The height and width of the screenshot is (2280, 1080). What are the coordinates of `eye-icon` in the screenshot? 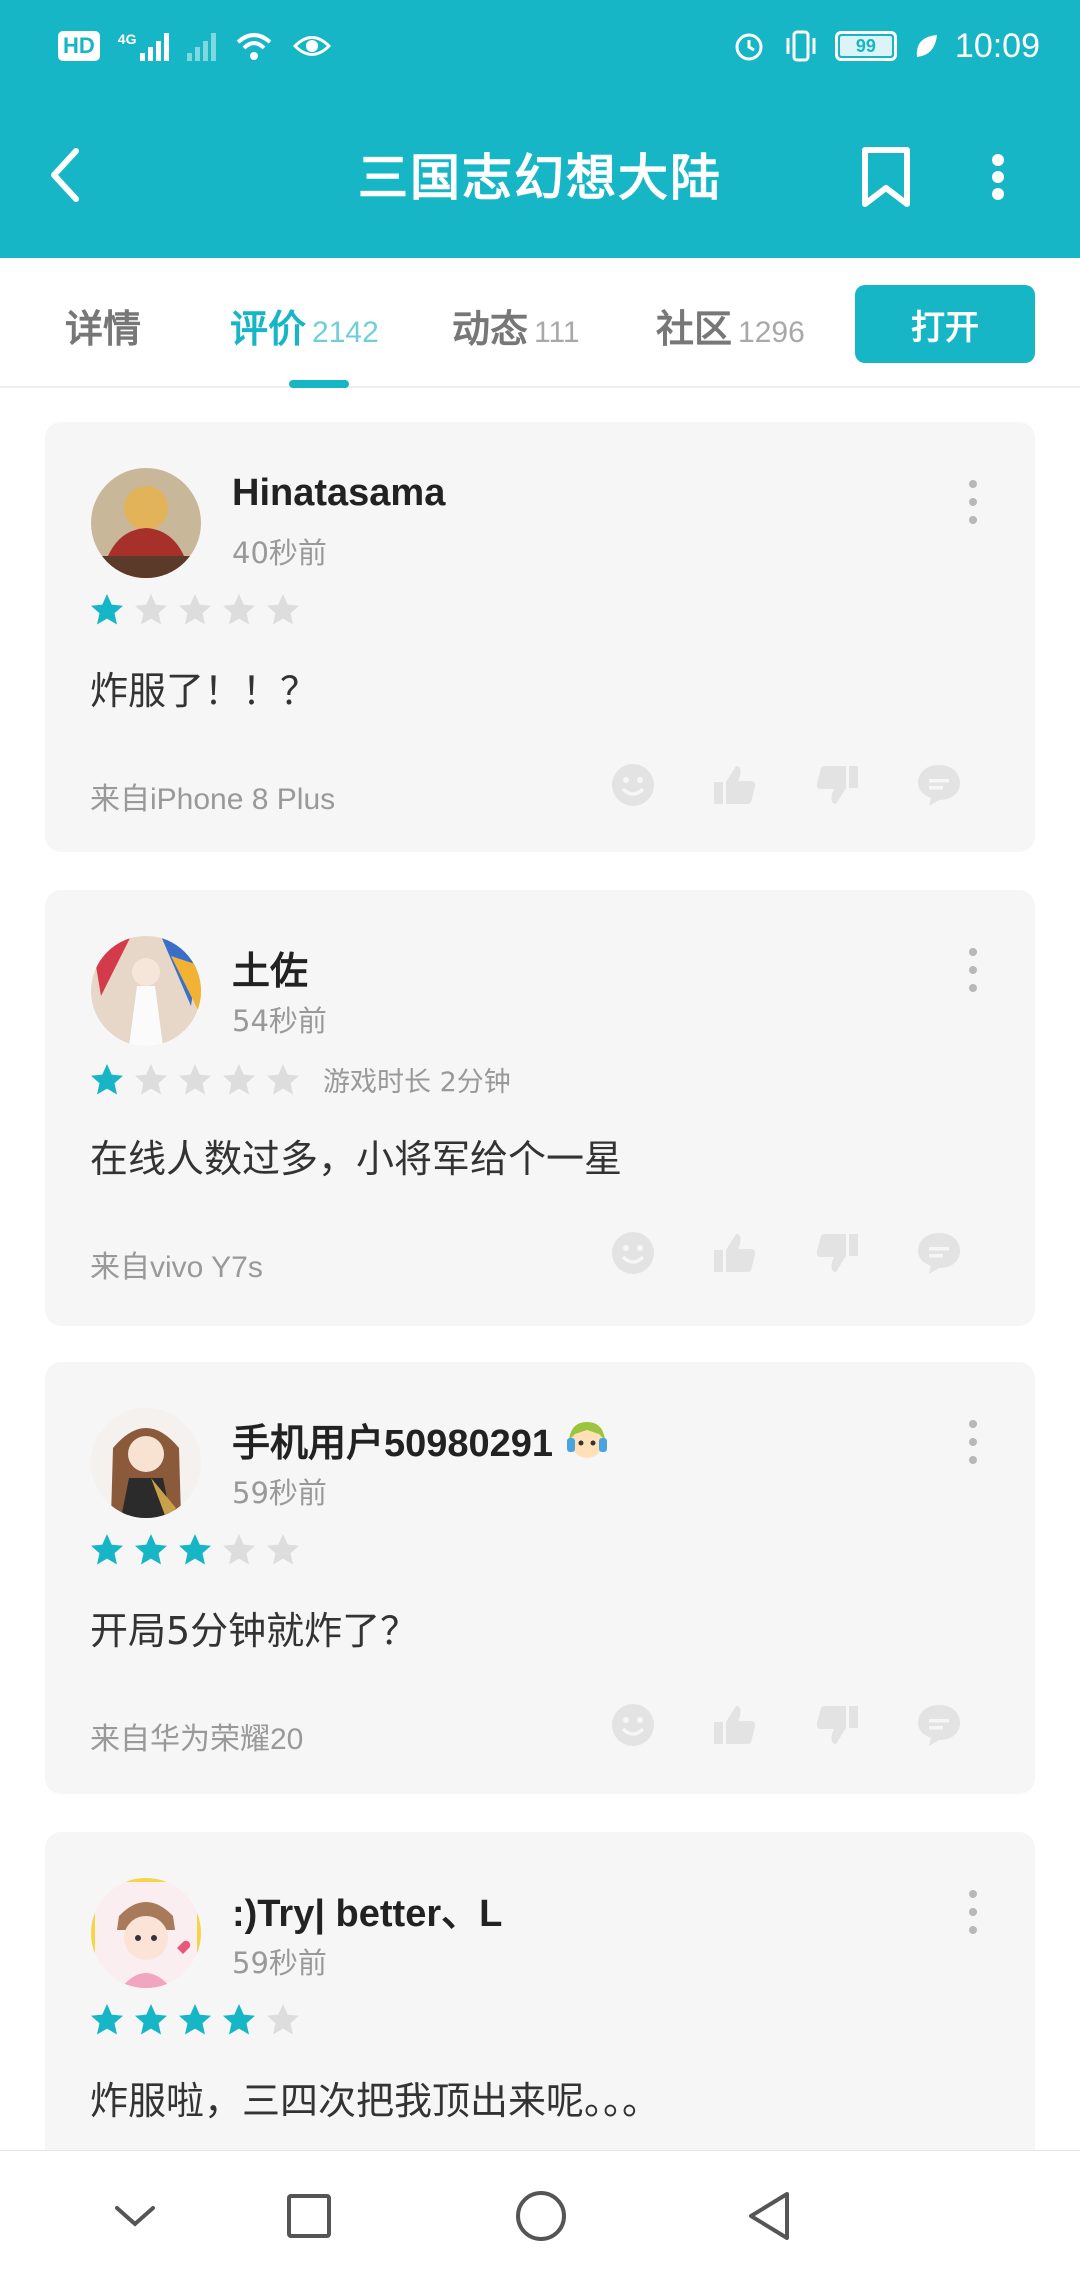 It's located at (312, 46).